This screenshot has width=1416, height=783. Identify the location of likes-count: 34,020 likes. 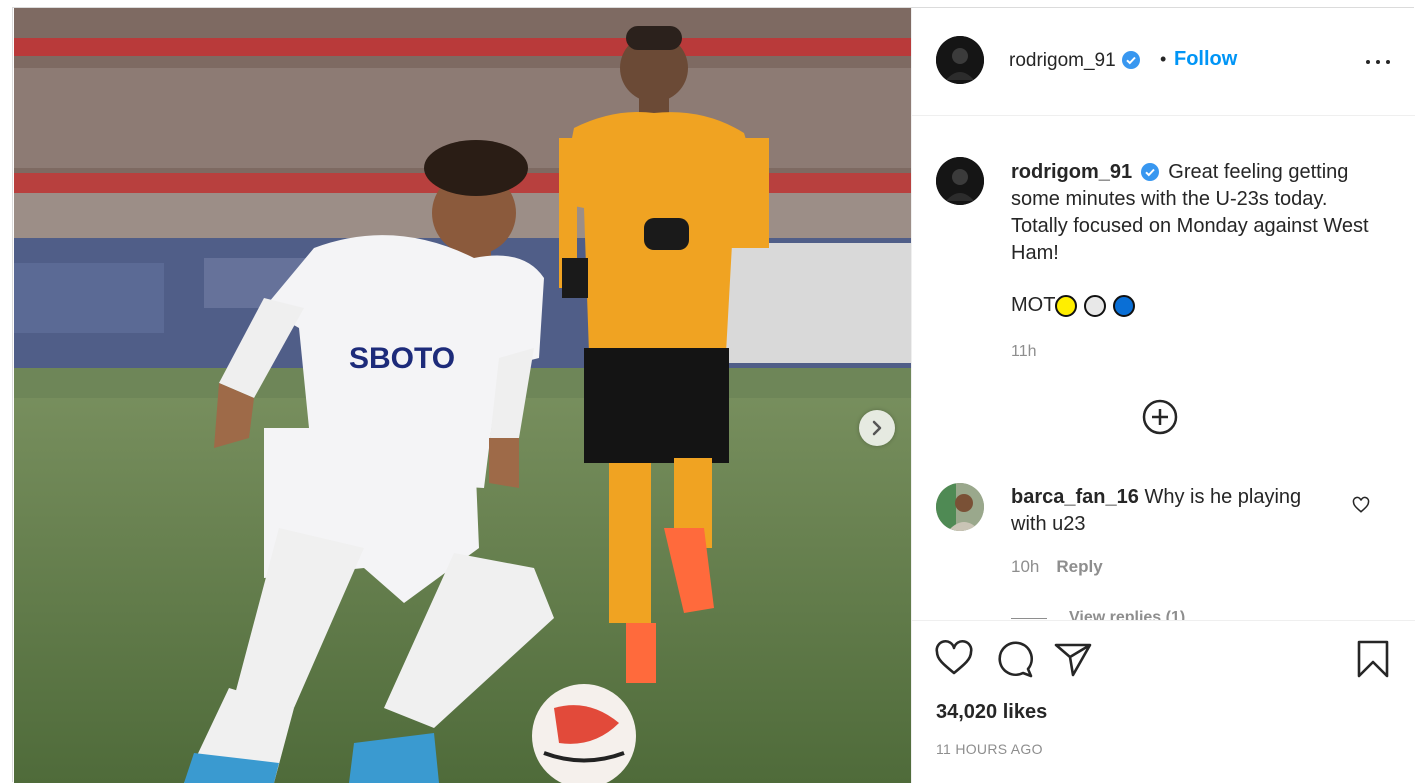
(991, 712).